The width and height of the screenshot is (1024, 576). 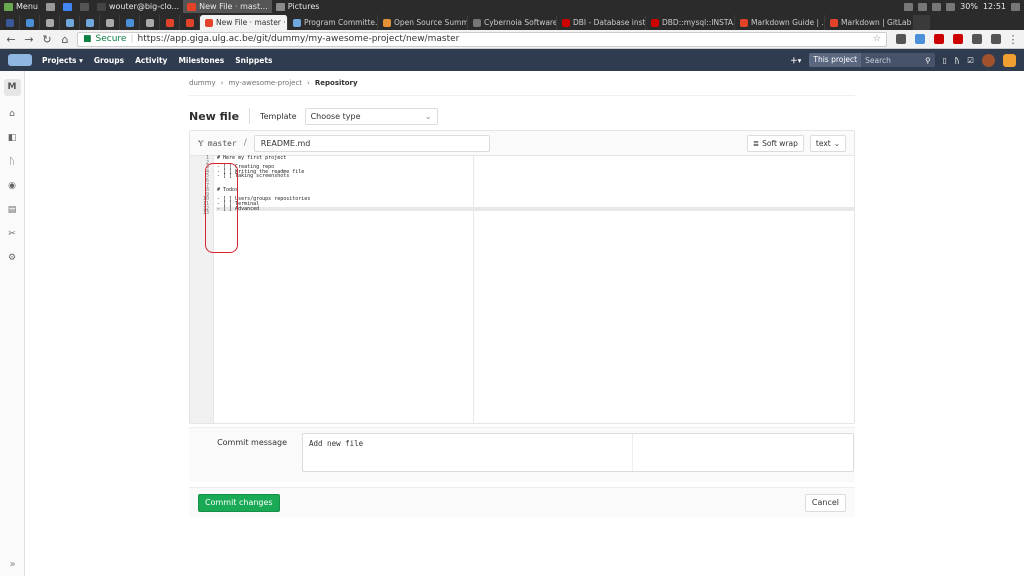 I want to click on reload-icon: ↻, so click(x=47, y=39).